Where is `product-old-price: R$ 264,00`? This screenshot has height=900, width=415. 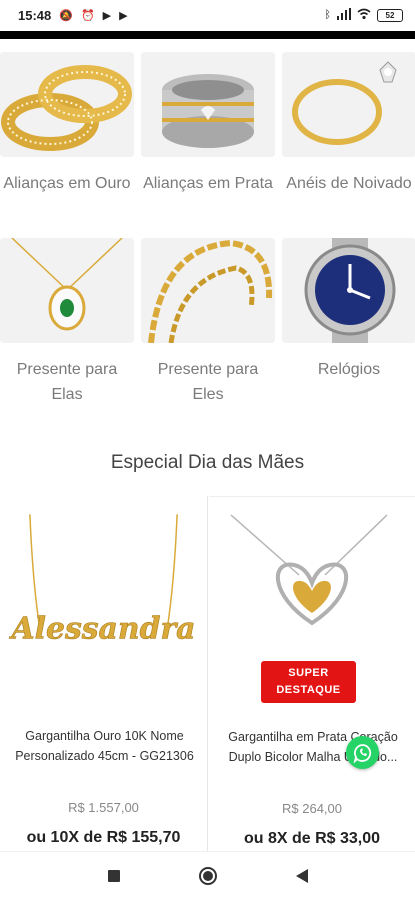
product-old-price: R$ 264,00 is located at coordinates (312, 808).